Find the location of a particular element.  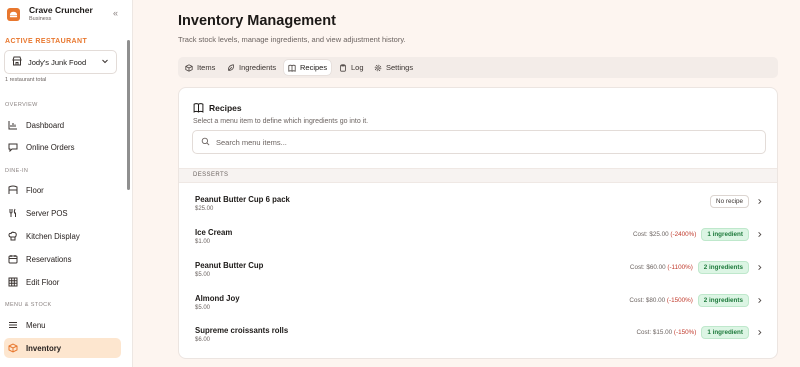

sidebar-item-label: Kitchen Display is located at coordinates (53, 236).